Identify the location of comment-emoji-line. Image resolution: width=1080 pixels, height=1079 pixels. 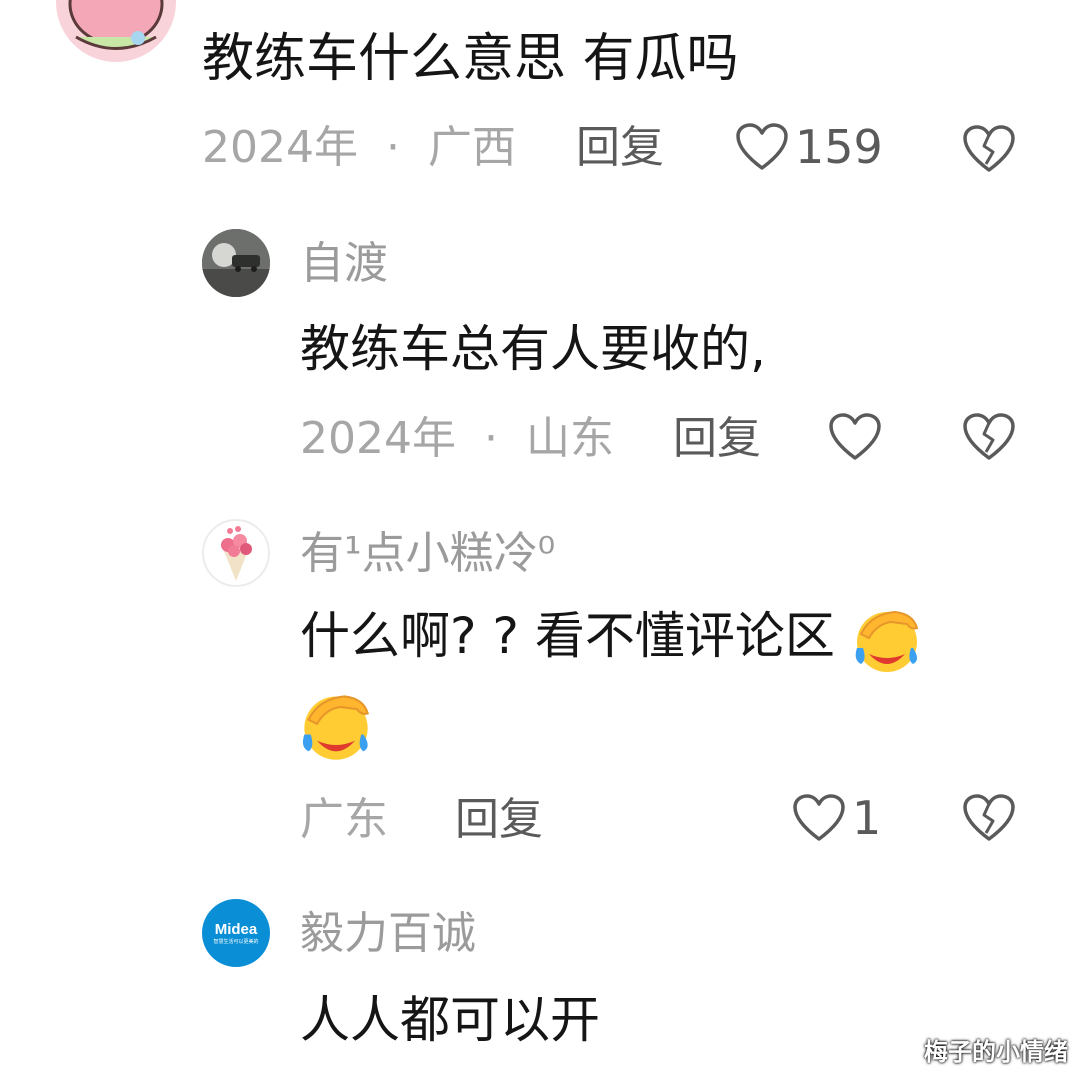
(336, 726).